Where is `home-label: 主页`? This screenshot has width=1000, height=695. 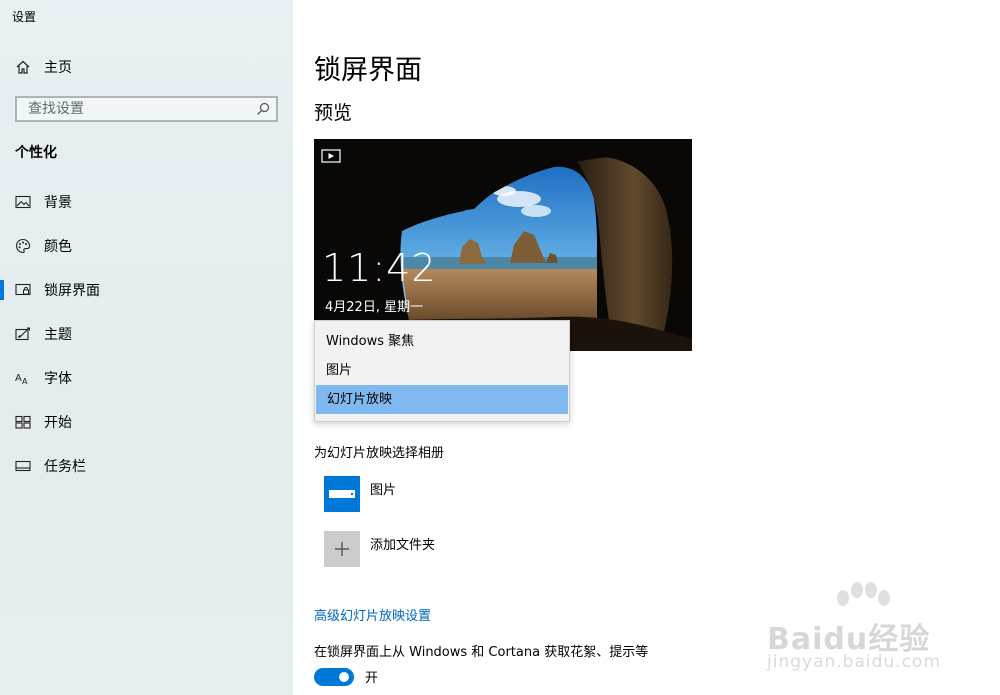
home-label: 主页 is located at coordinates (58, 68).